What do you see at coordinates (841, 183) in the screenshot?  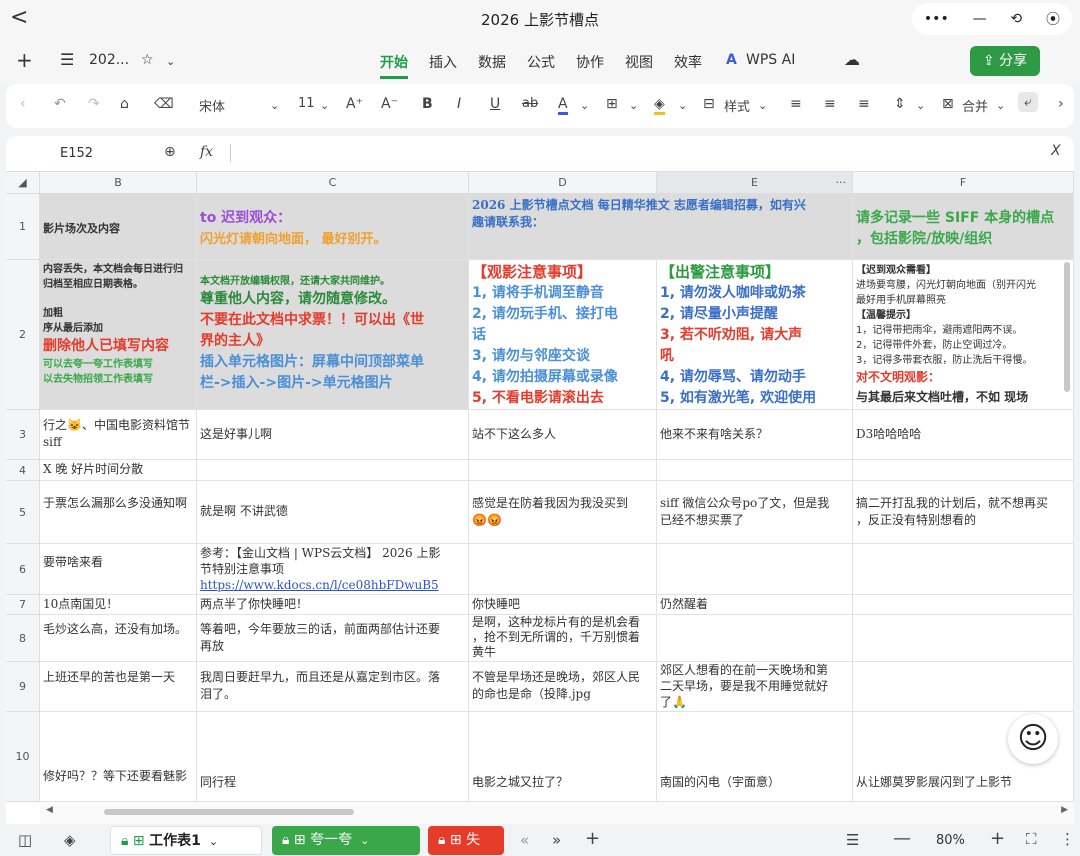 I see `more-icon: ···` at bounding box center [841, 183].